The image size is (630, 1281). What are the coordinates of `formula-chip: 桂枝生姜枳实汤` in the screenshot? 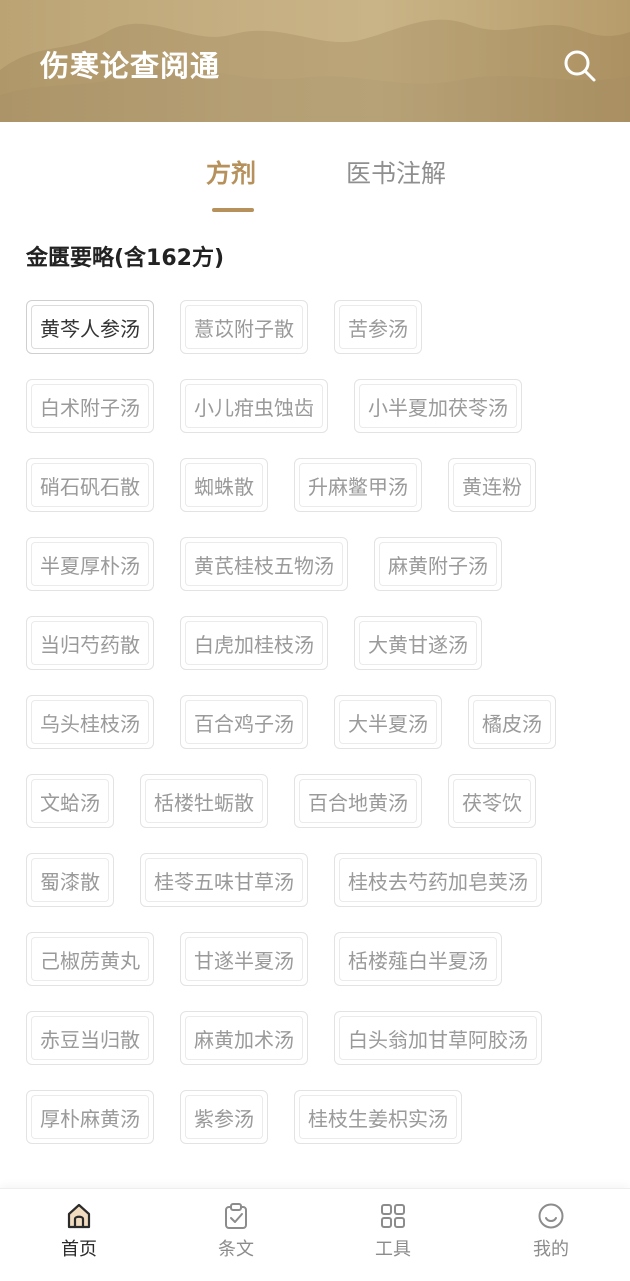 It's located at (378, 1117).